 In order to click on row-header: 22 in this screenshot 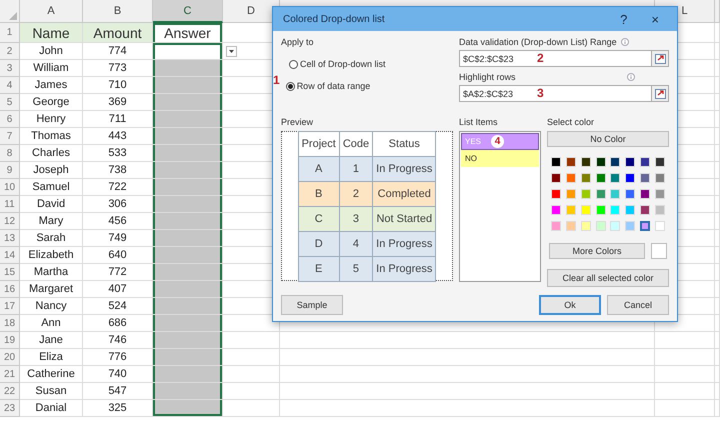, I will do `click(10, 391)`.